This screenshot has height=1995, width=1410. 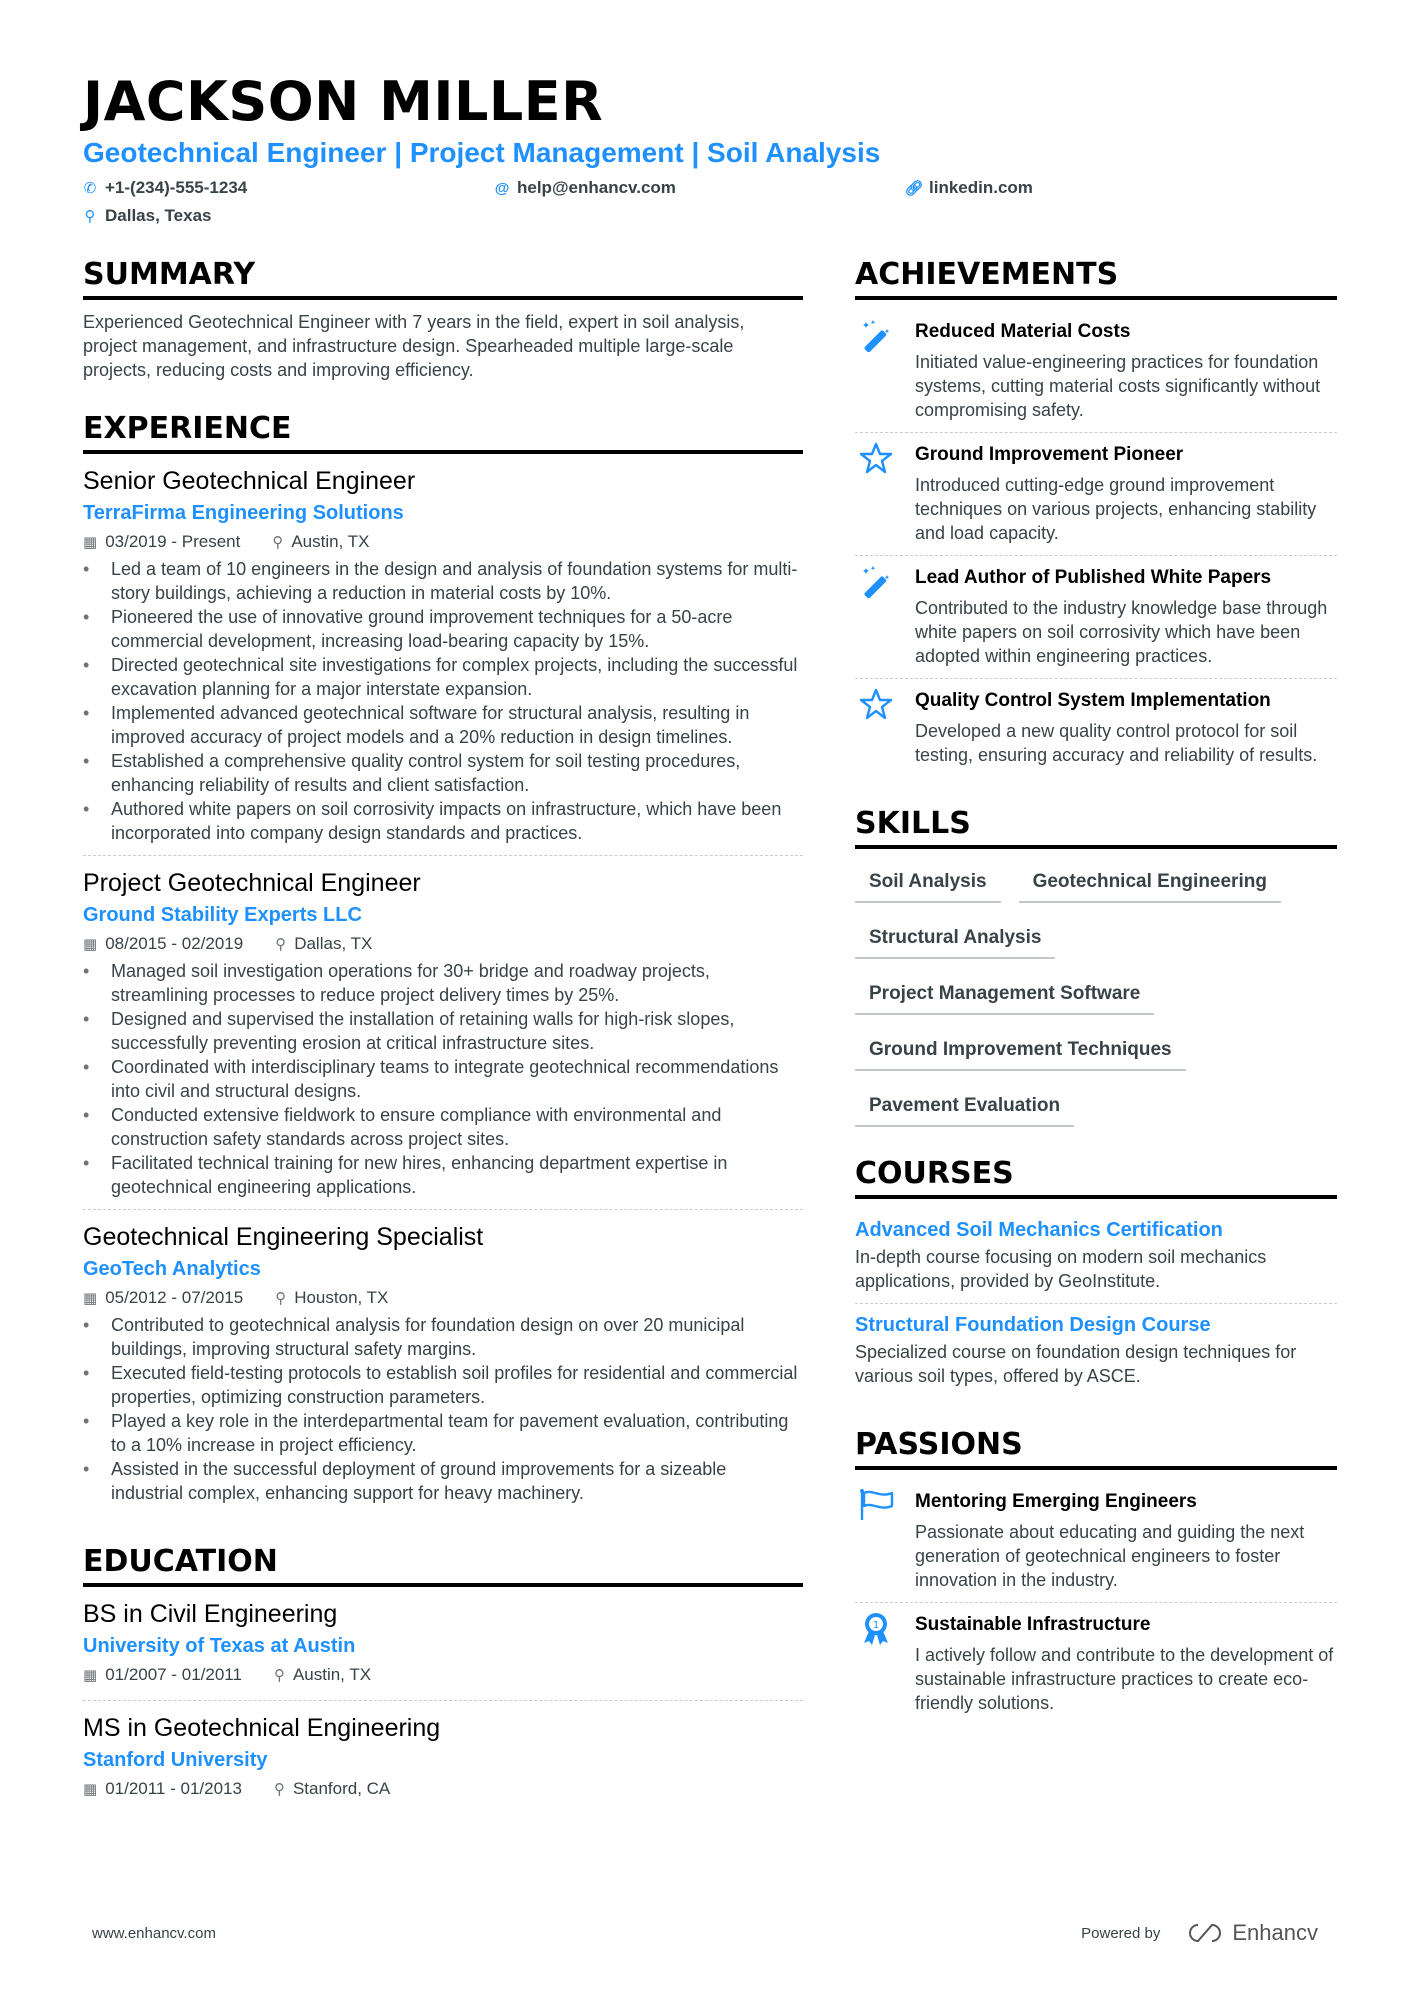 I want to click on location-text: Dallas, TX, so click(x=333, y=943).